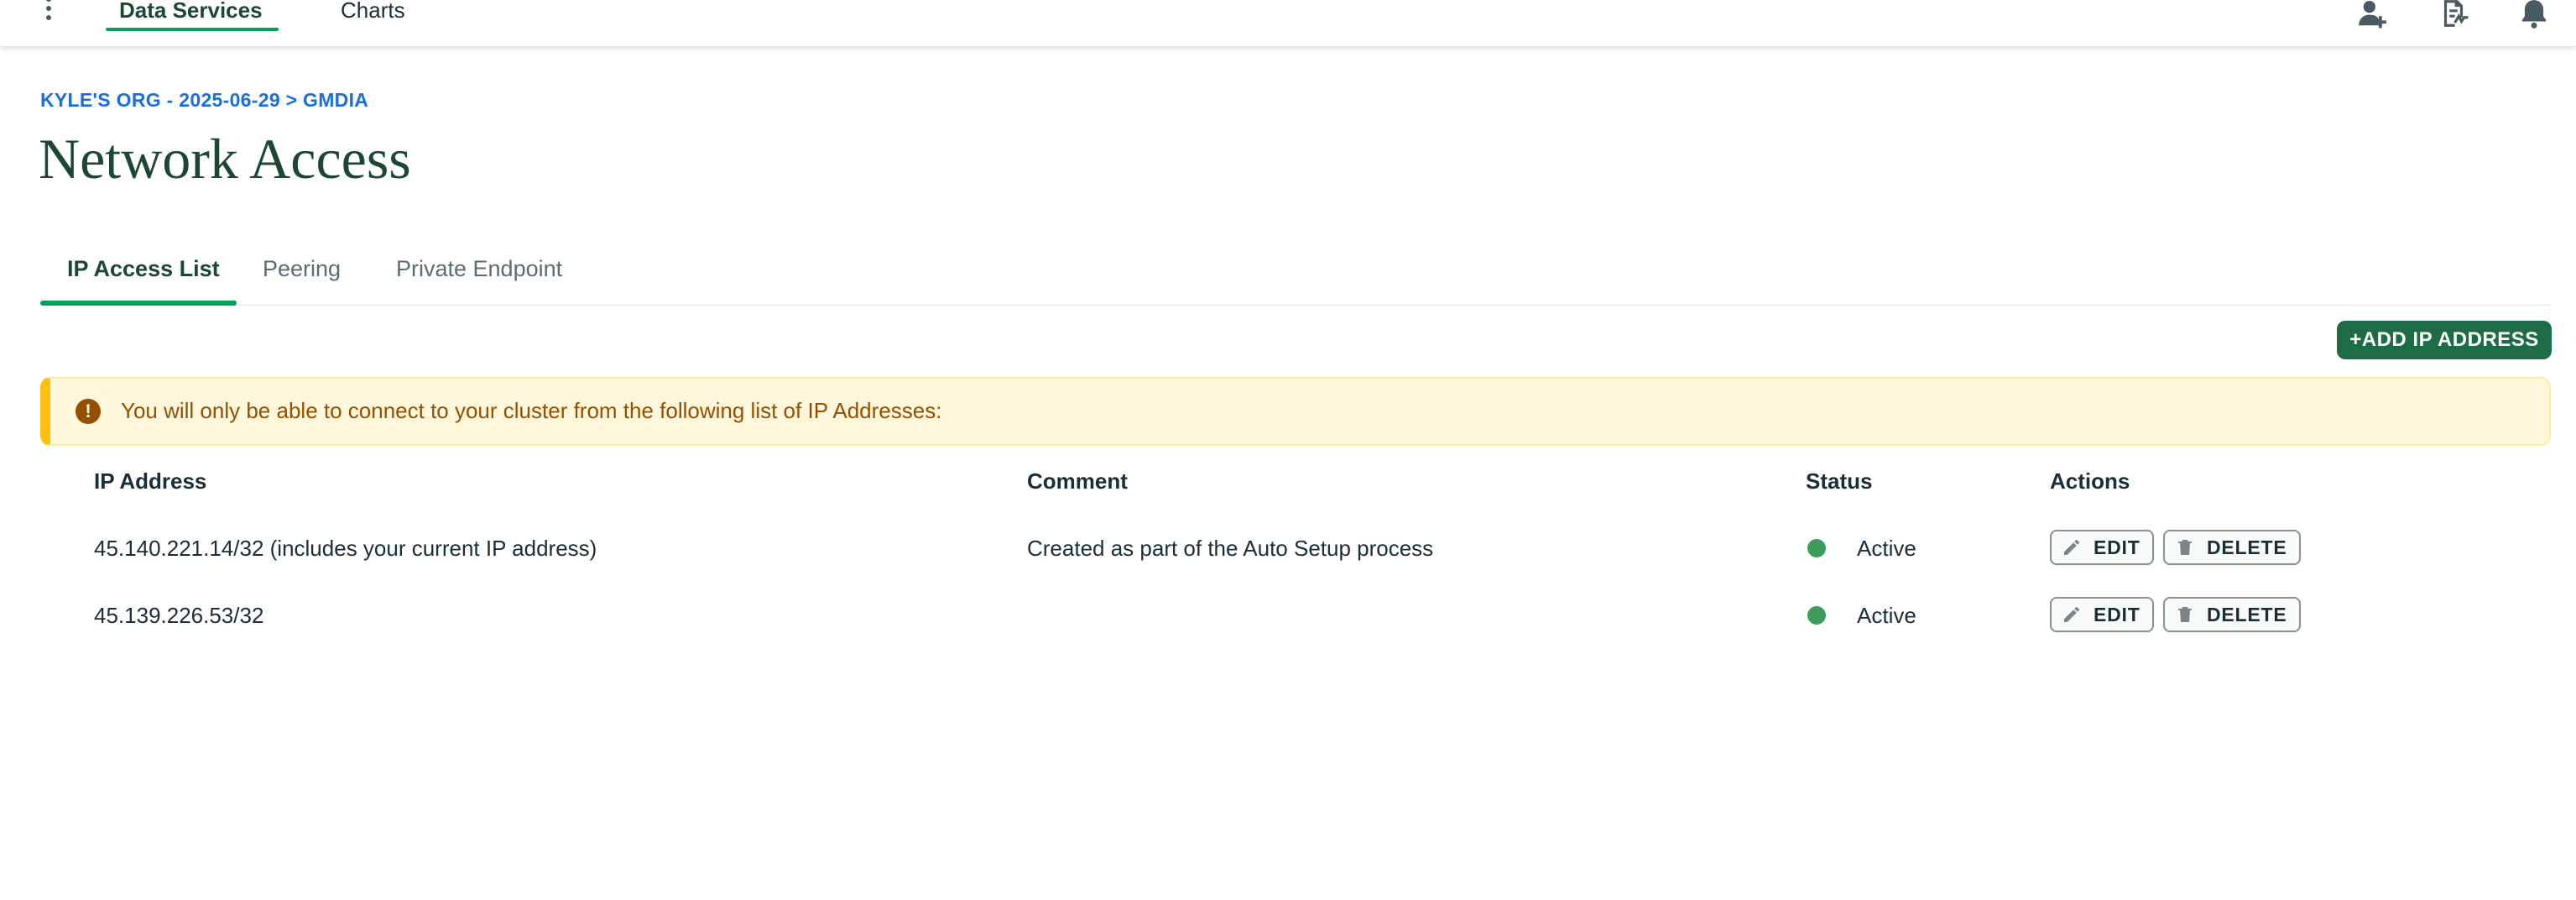 This screenshot has height=900, width=2576. What do you see at coordinates (2444, 340) in the screenshot?
I see `add-ip-address-button: +ADD IP ADDRESS` at bounding box center [2444, 340].